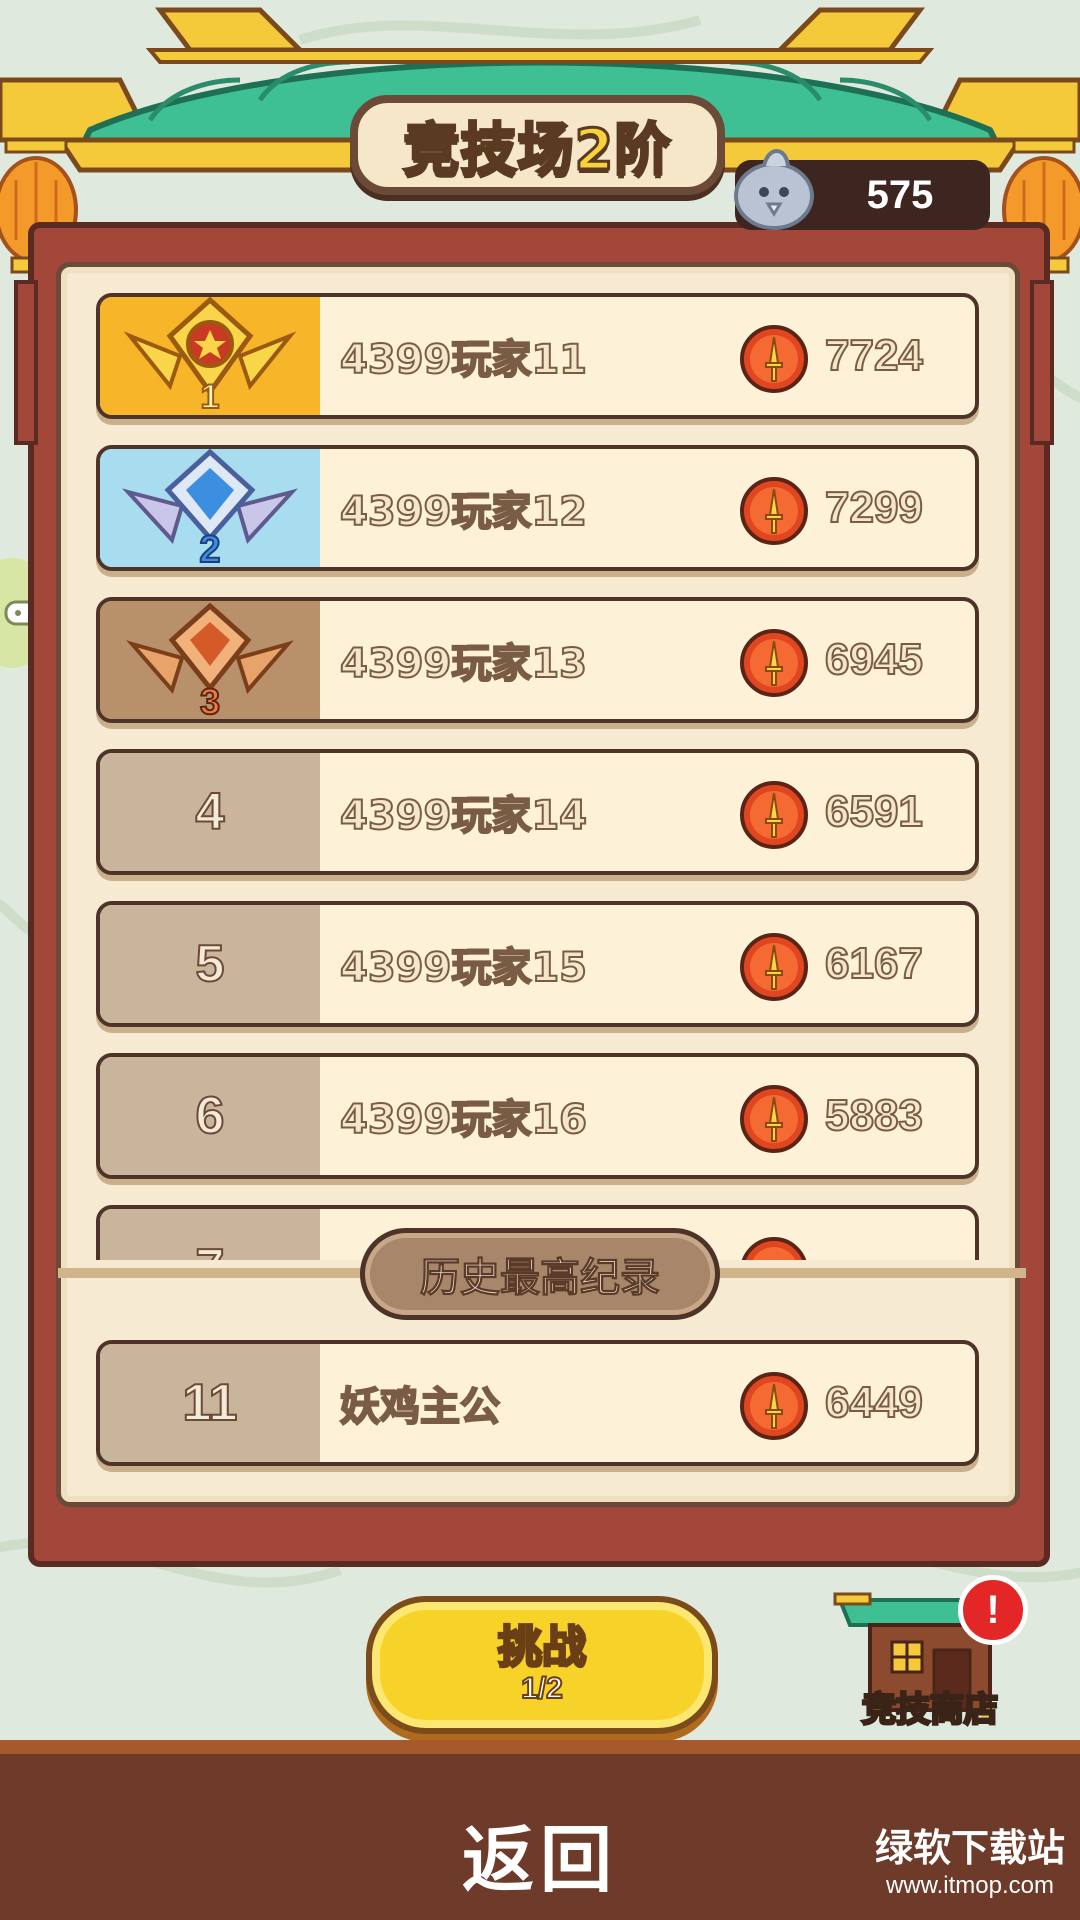 This screenshot has height=1920, width=1080. I want to click on player-score: 5883, so click(874, 1115).